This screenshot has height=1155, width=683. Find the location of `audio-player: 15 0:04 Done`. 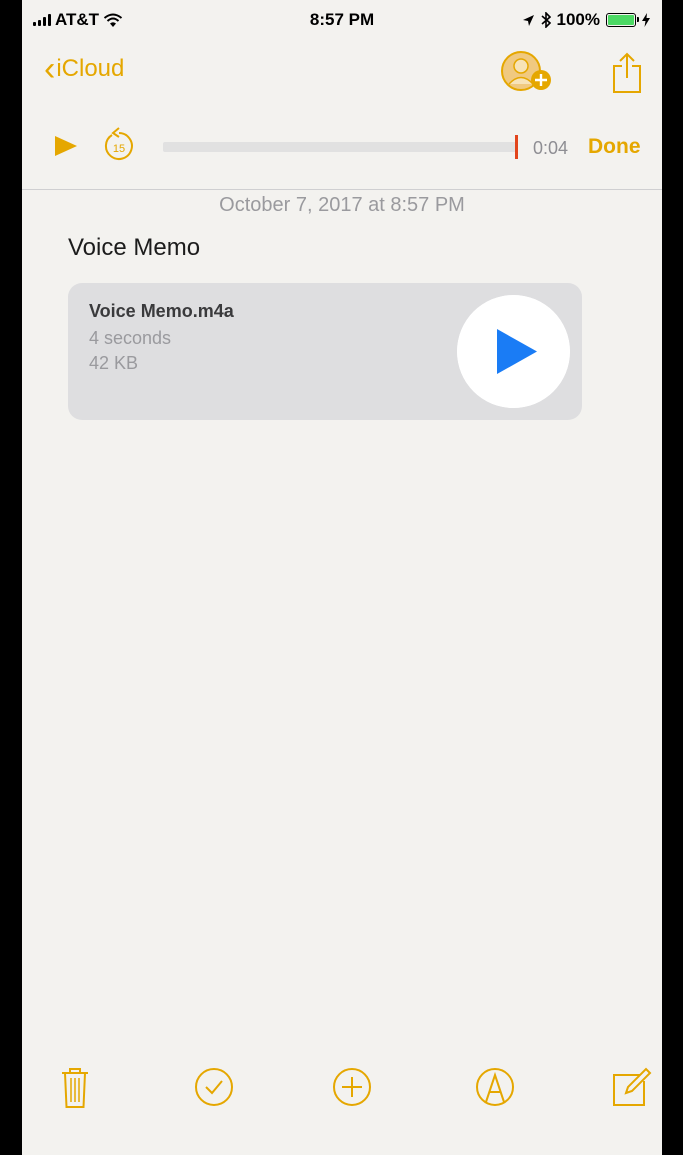

audio-player: 15 0:04 Done is located at coordinates (342, 148).